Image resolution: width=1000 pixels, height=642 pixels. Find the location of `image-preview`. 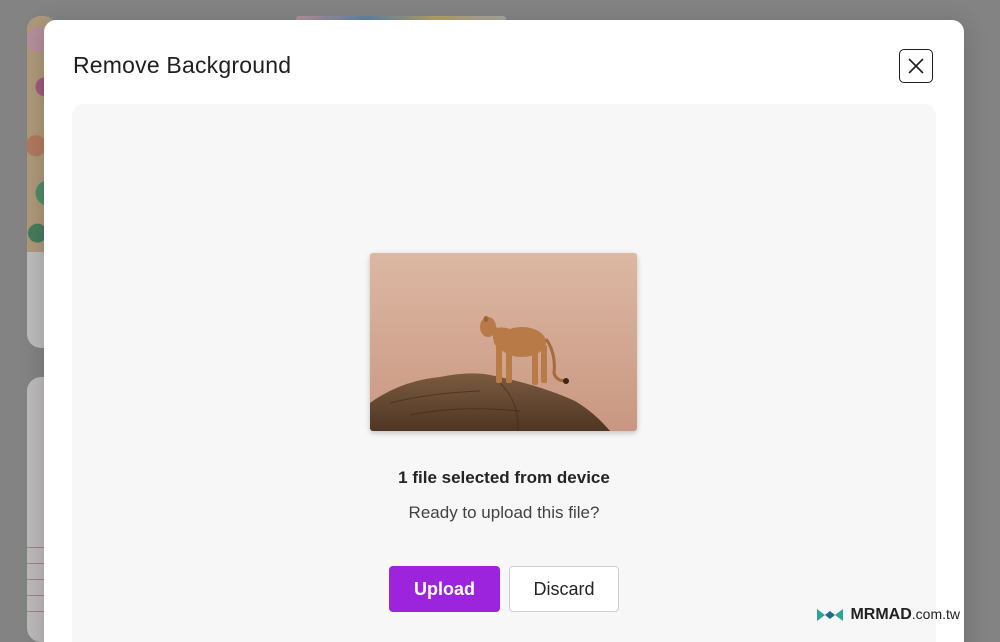

image-preview is located at coordinates (503, 342).